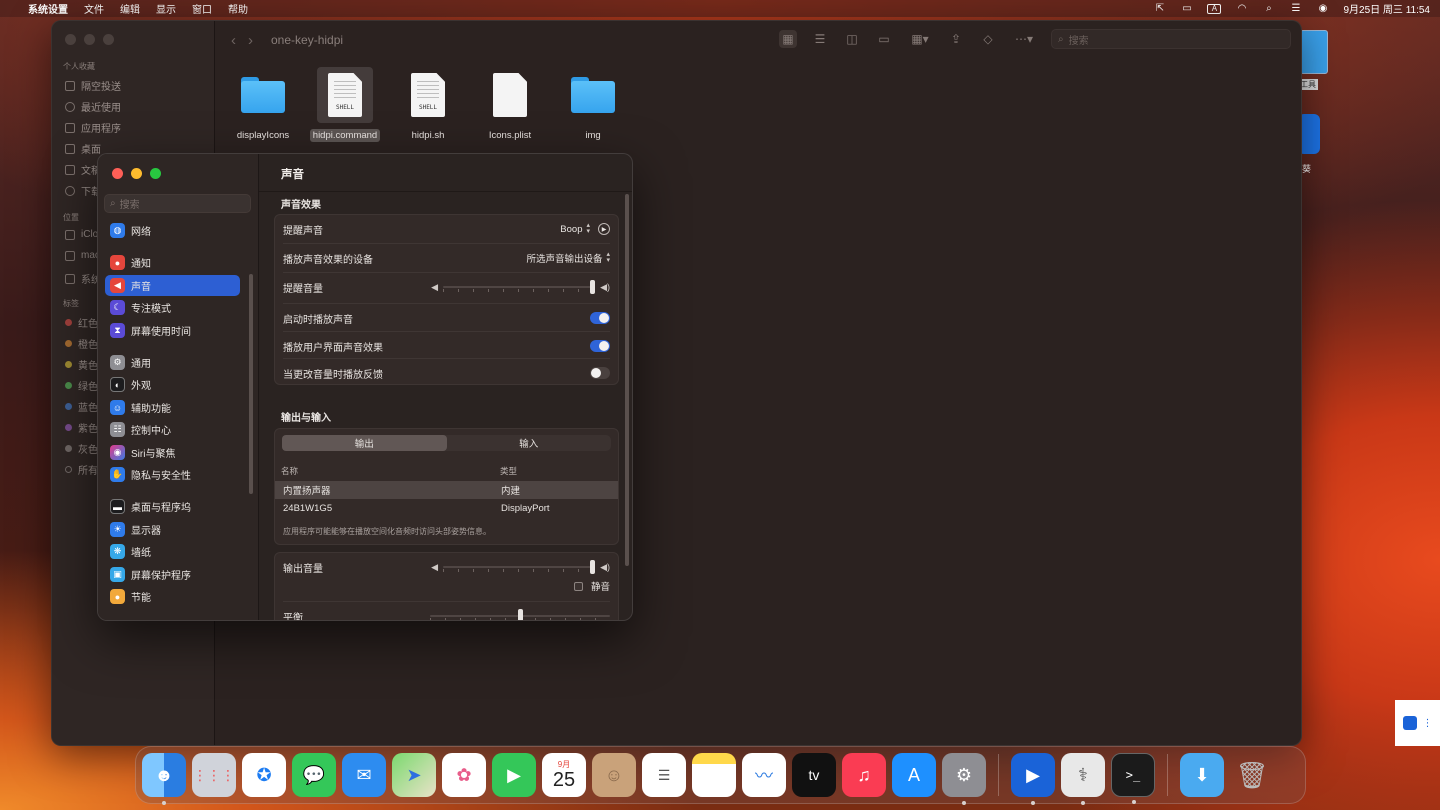  Describe the element at coordinates (164, 779) in the screenshot. I see `finder-app-icon: ☻` at that location.